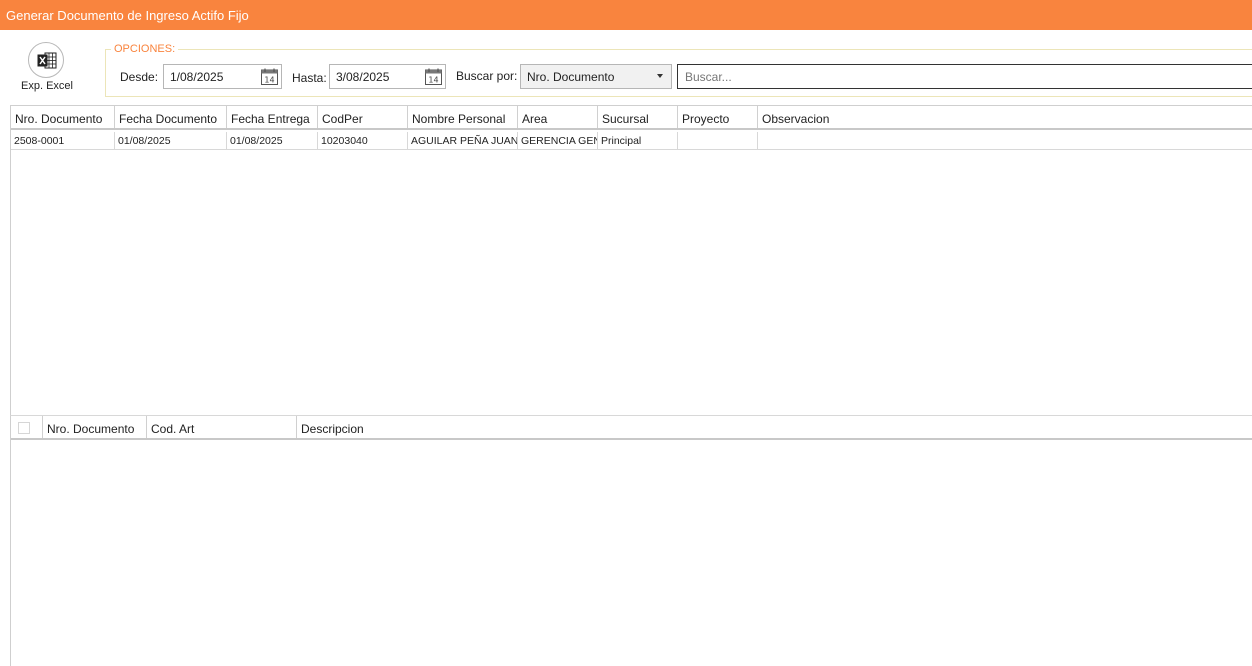 This screenshot has height=666, width=1252. Describe the element at coordinates (363, 117) in the screenshot. I see `col-codper: CodPer` at that location.